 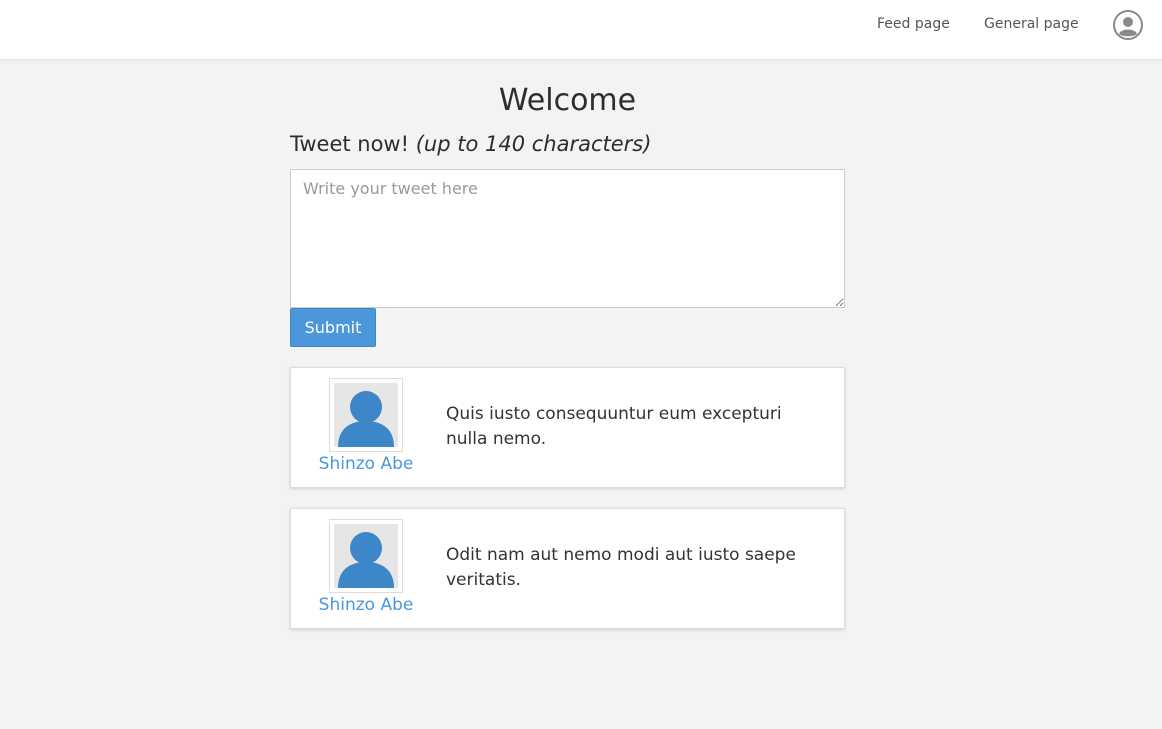 What do you see at coordinates (567, 100) in the screenshot?
I see `page-title: Welcome` at bounding box center [567, 100].